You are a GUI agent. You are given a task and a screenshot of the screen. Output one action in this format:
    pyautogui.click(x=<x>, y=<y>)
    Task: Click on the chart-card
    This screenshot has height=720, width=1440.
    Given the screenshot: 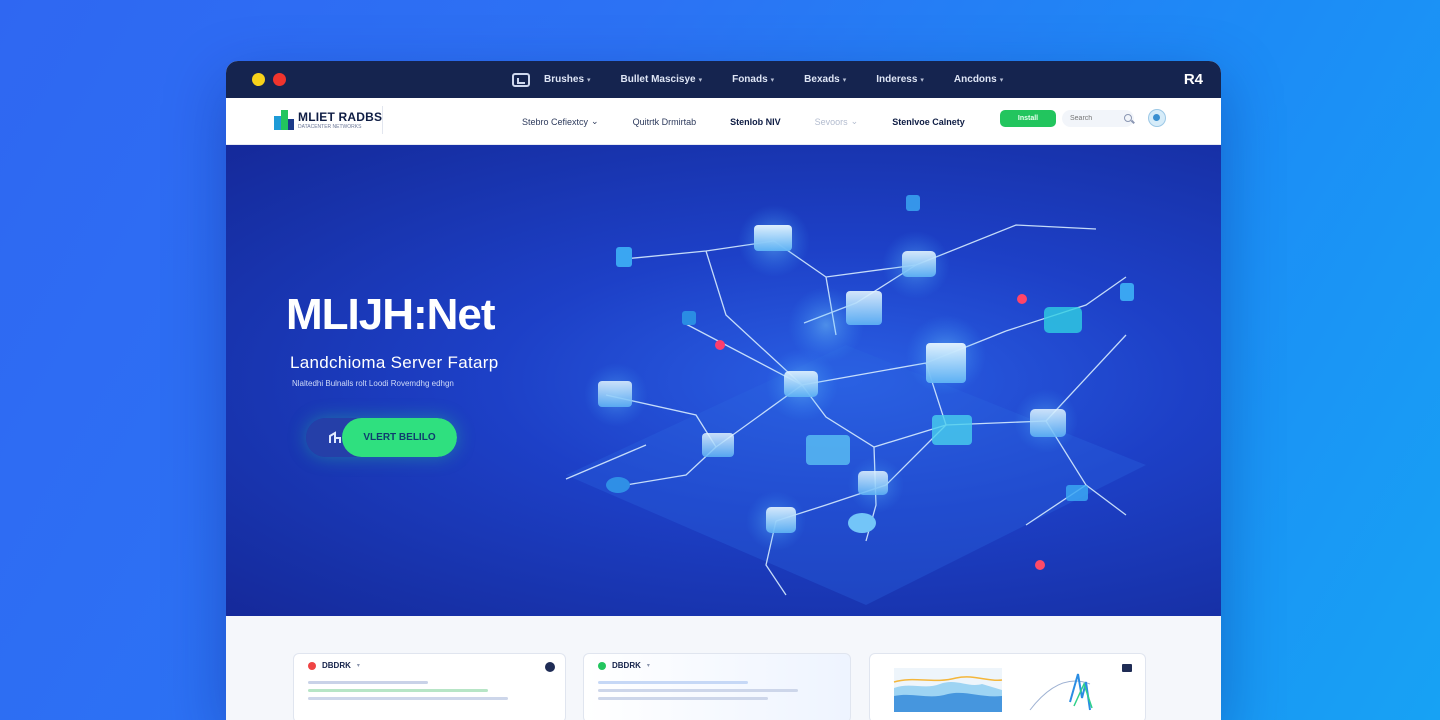 What is the action you would take?
    pyautogui.click(x=1007, y=686)
    